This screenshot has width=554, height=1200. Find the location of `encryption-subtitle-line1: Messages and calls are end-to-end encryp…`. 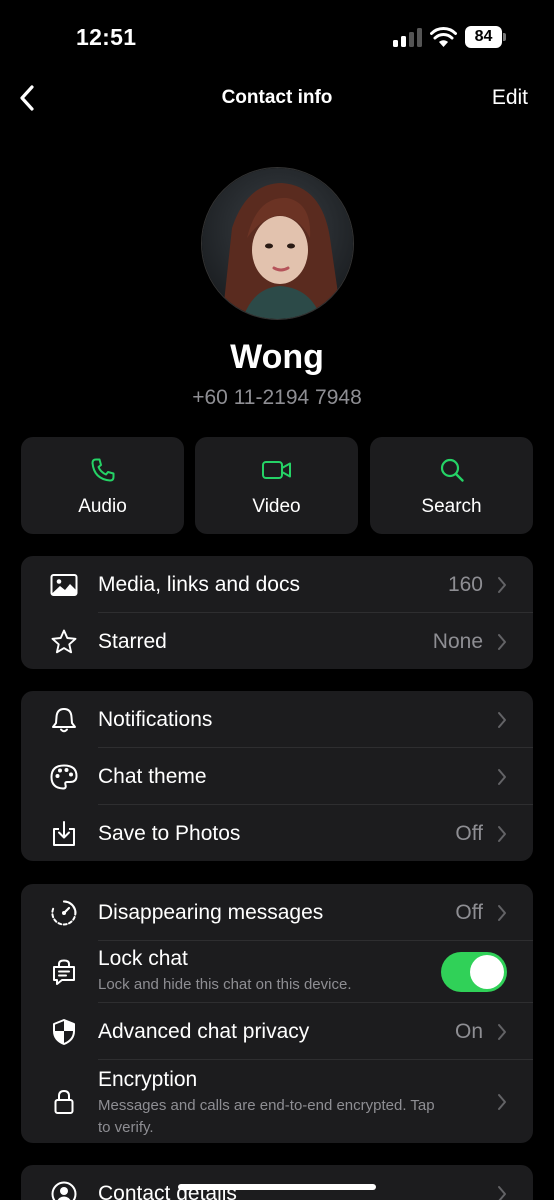

encryption-subtitle-line1: Messages and calls are end-to-end encryp… is located at coordinates (266, 1105).